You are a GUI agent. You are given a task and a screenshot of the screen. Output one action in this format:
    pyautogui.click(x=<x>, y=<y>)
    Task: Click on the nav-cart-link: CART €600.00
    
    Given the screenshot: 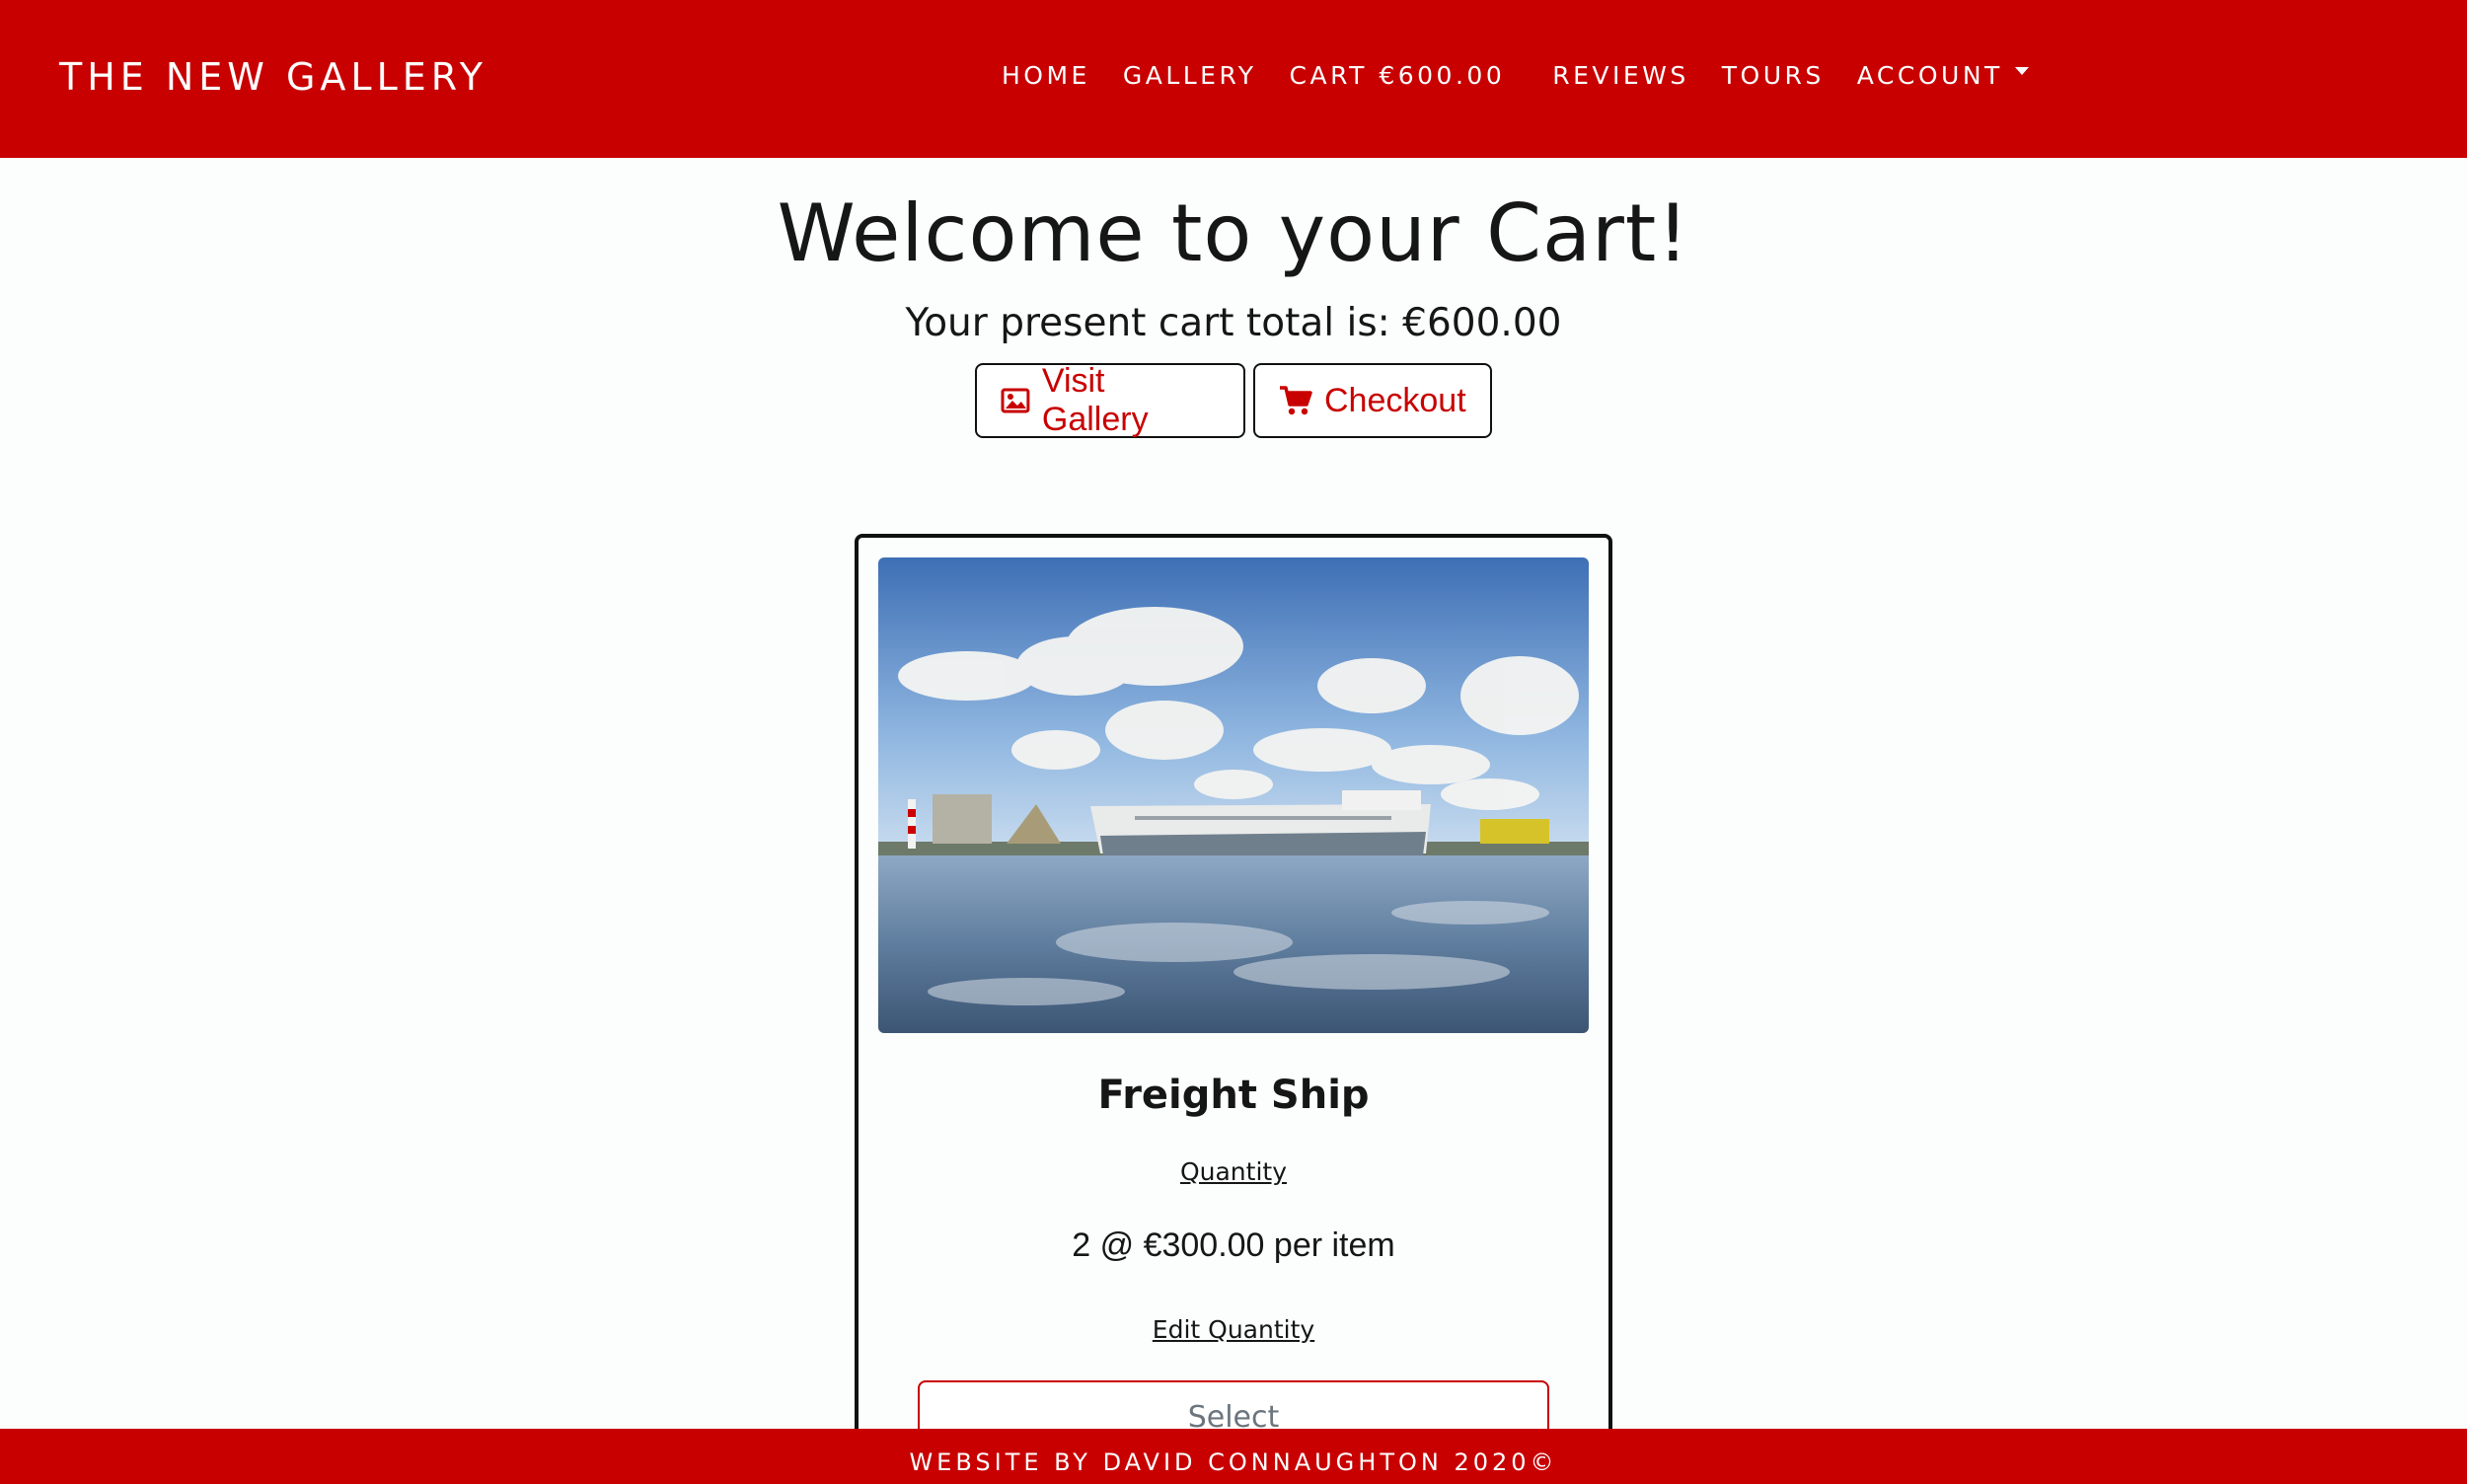 What is the action you would take?
    pyautogui.click(x=1398, y=75)
    